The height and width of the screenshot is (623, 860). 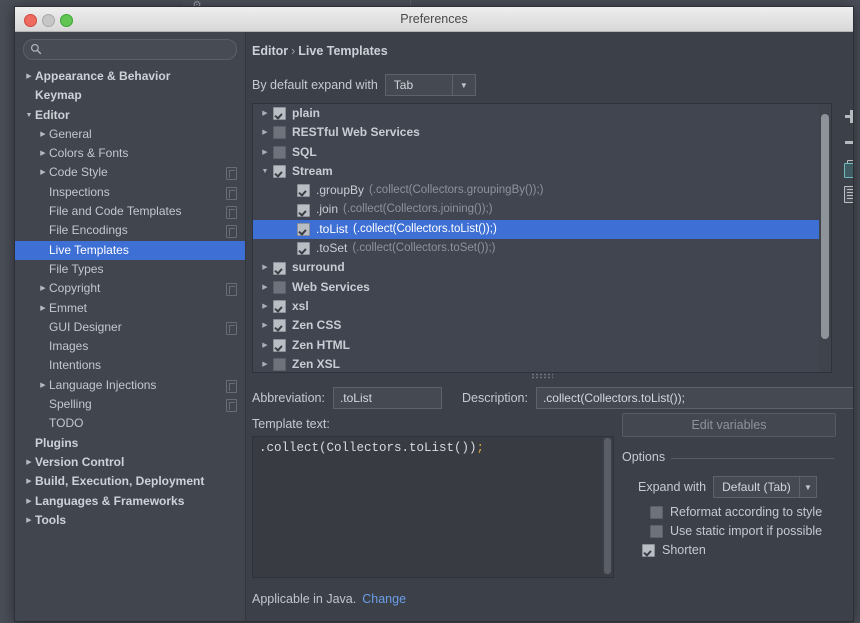 What do you see at coordinates (736, 512) in the screenshot?
I see `option-reformat: Reformat according to style` at bounding box center [736, 512].